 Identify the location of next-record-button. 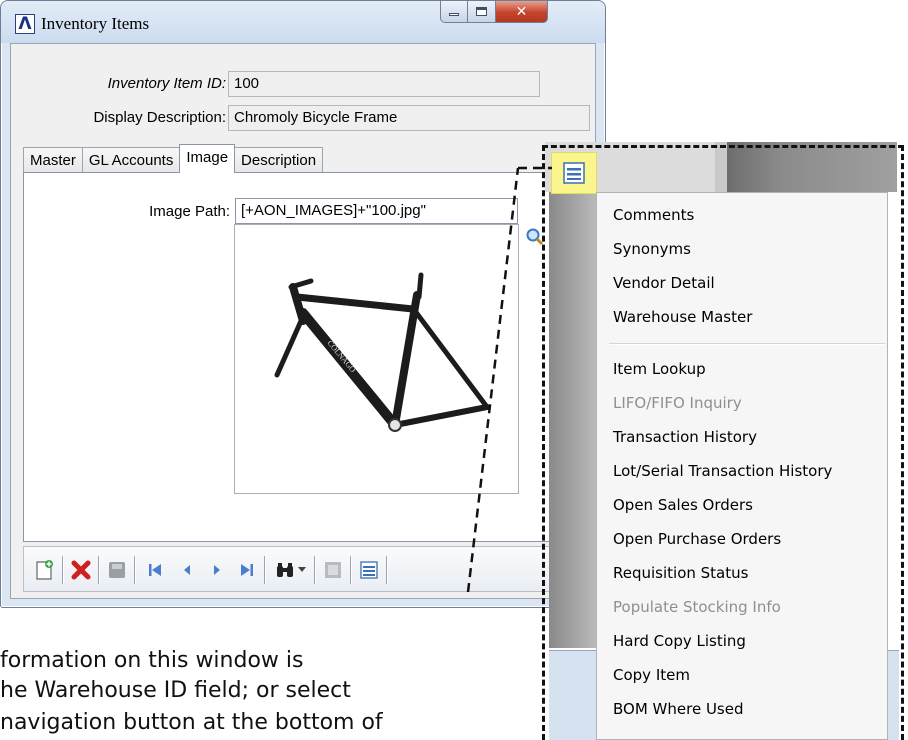
(217, 570).